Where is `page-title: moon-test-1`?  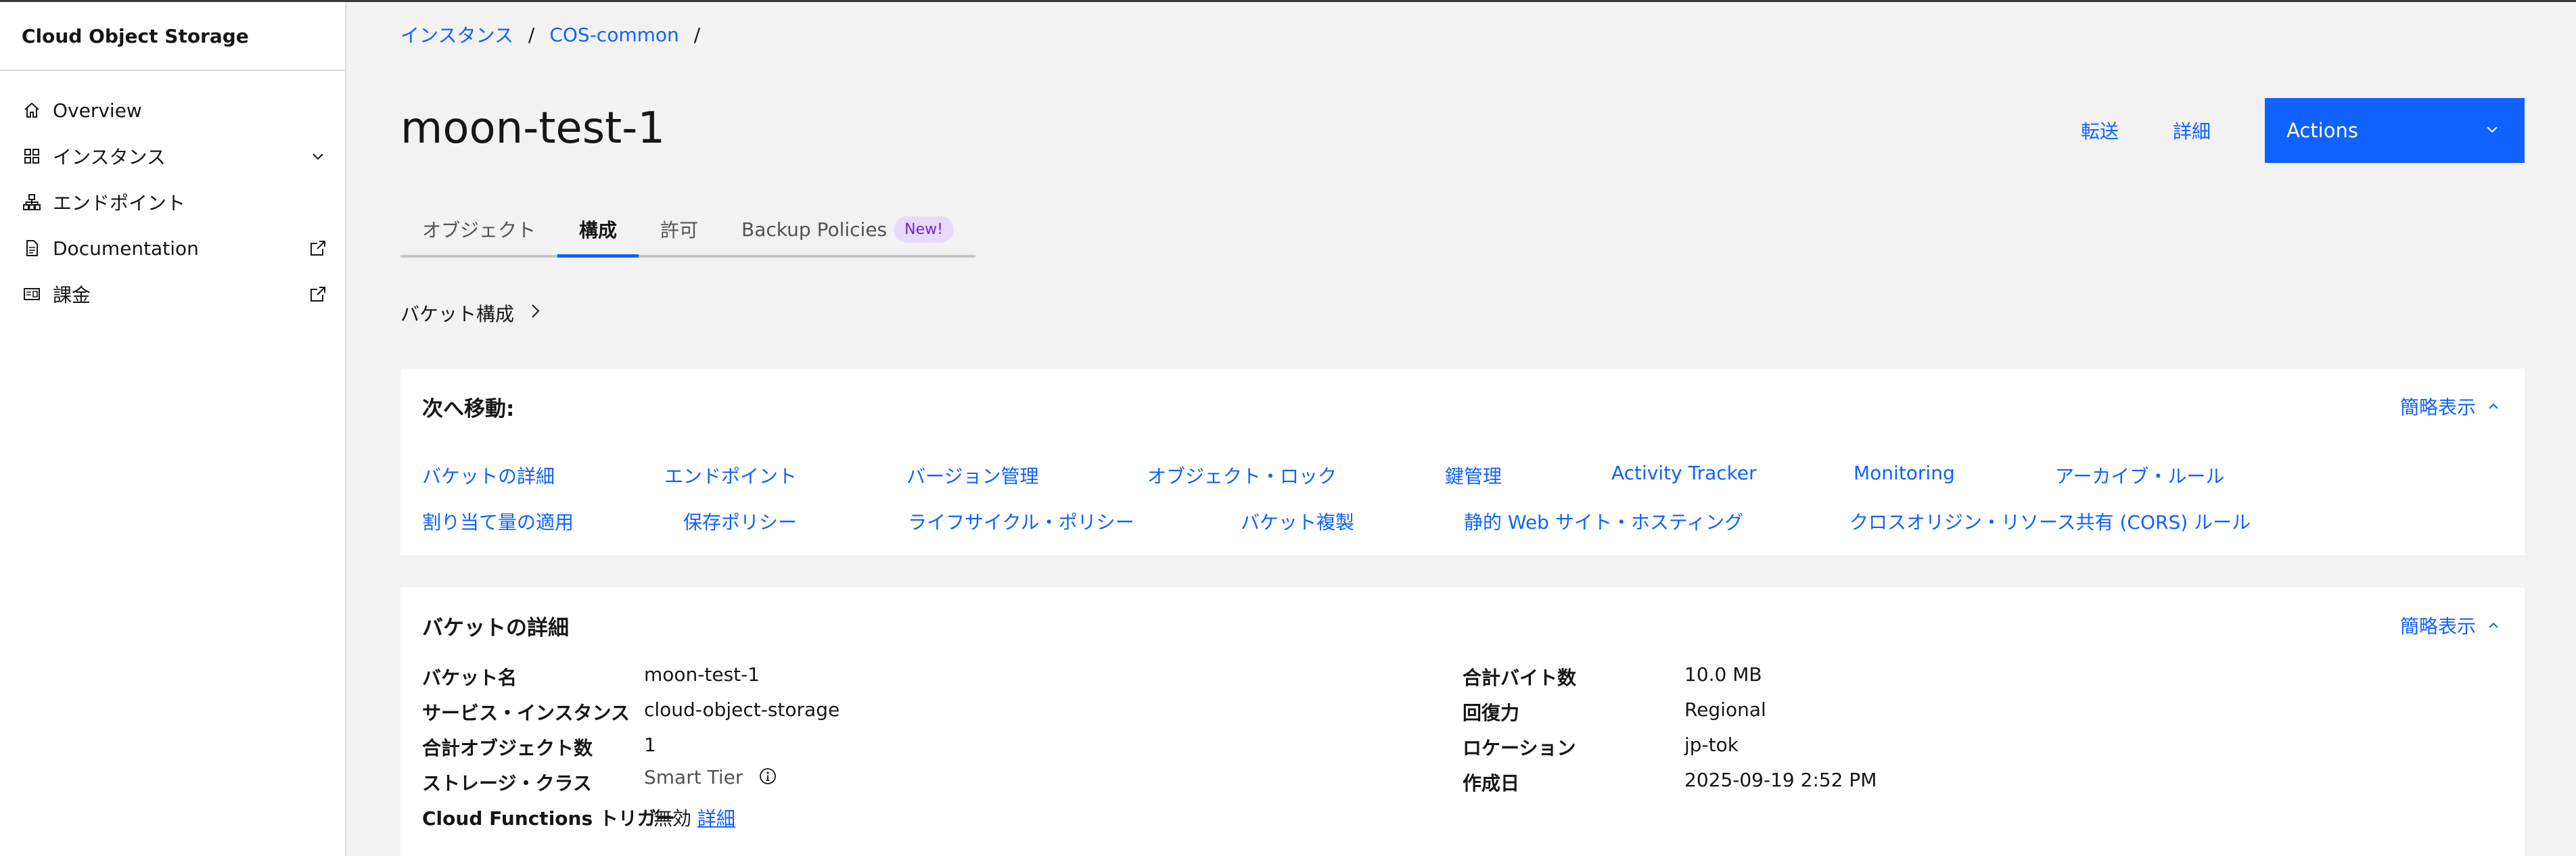
page-title: moon-test-1 is located at coordinates (533, 128).